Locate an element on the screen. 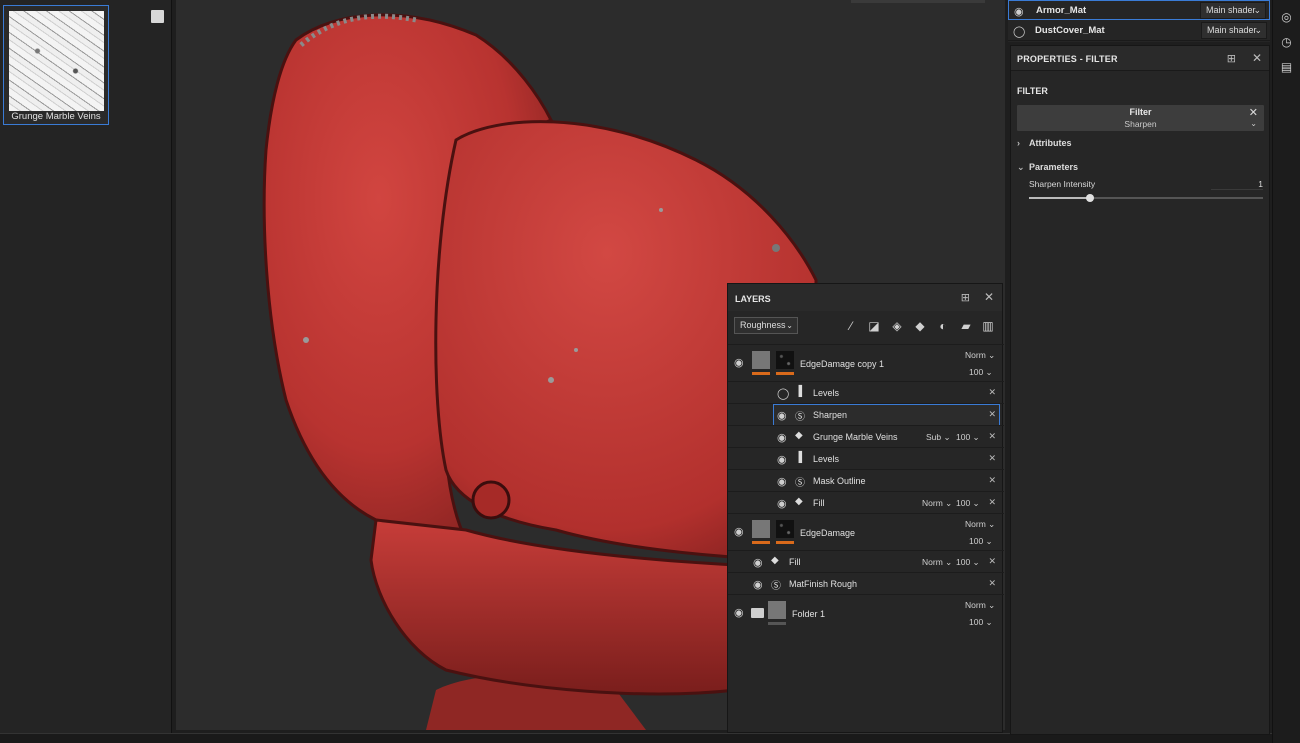  delete-icon: ▥ is located at coordinates (988, 326).